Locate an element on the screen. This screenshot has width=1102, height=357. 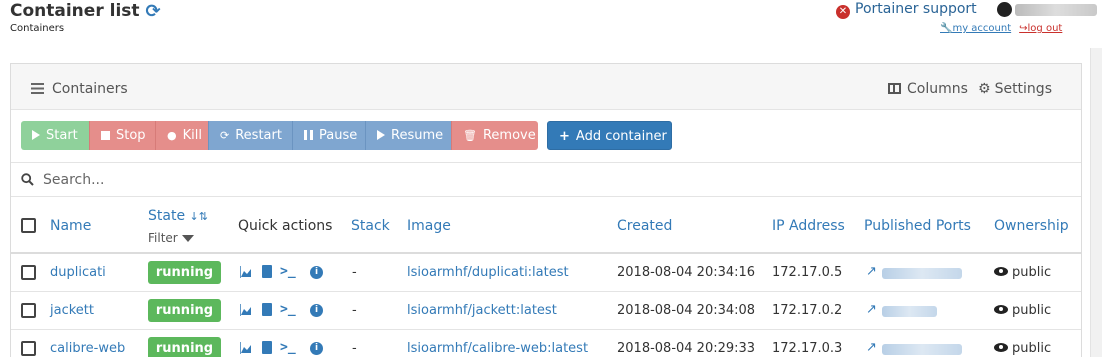
column-header-state: State ↓⇅ is located at coordinates (178, 216).